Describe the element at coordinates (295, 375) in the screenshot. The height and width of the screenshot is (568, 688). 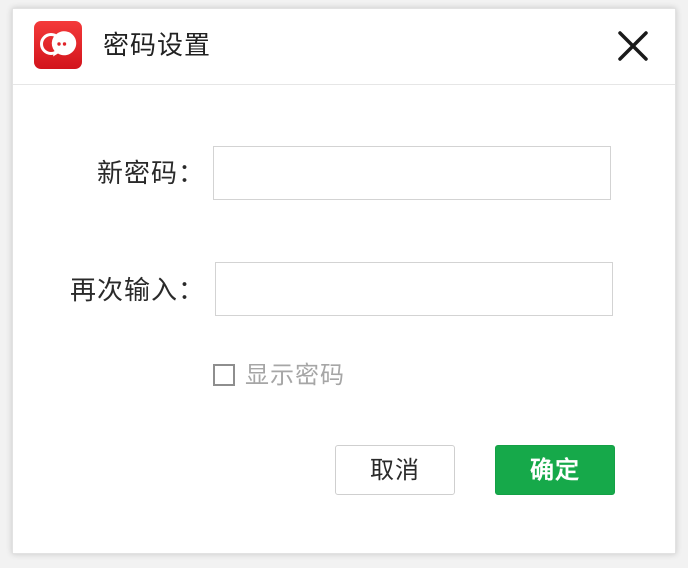
I see `show-password-label: 显示密码` at that location.